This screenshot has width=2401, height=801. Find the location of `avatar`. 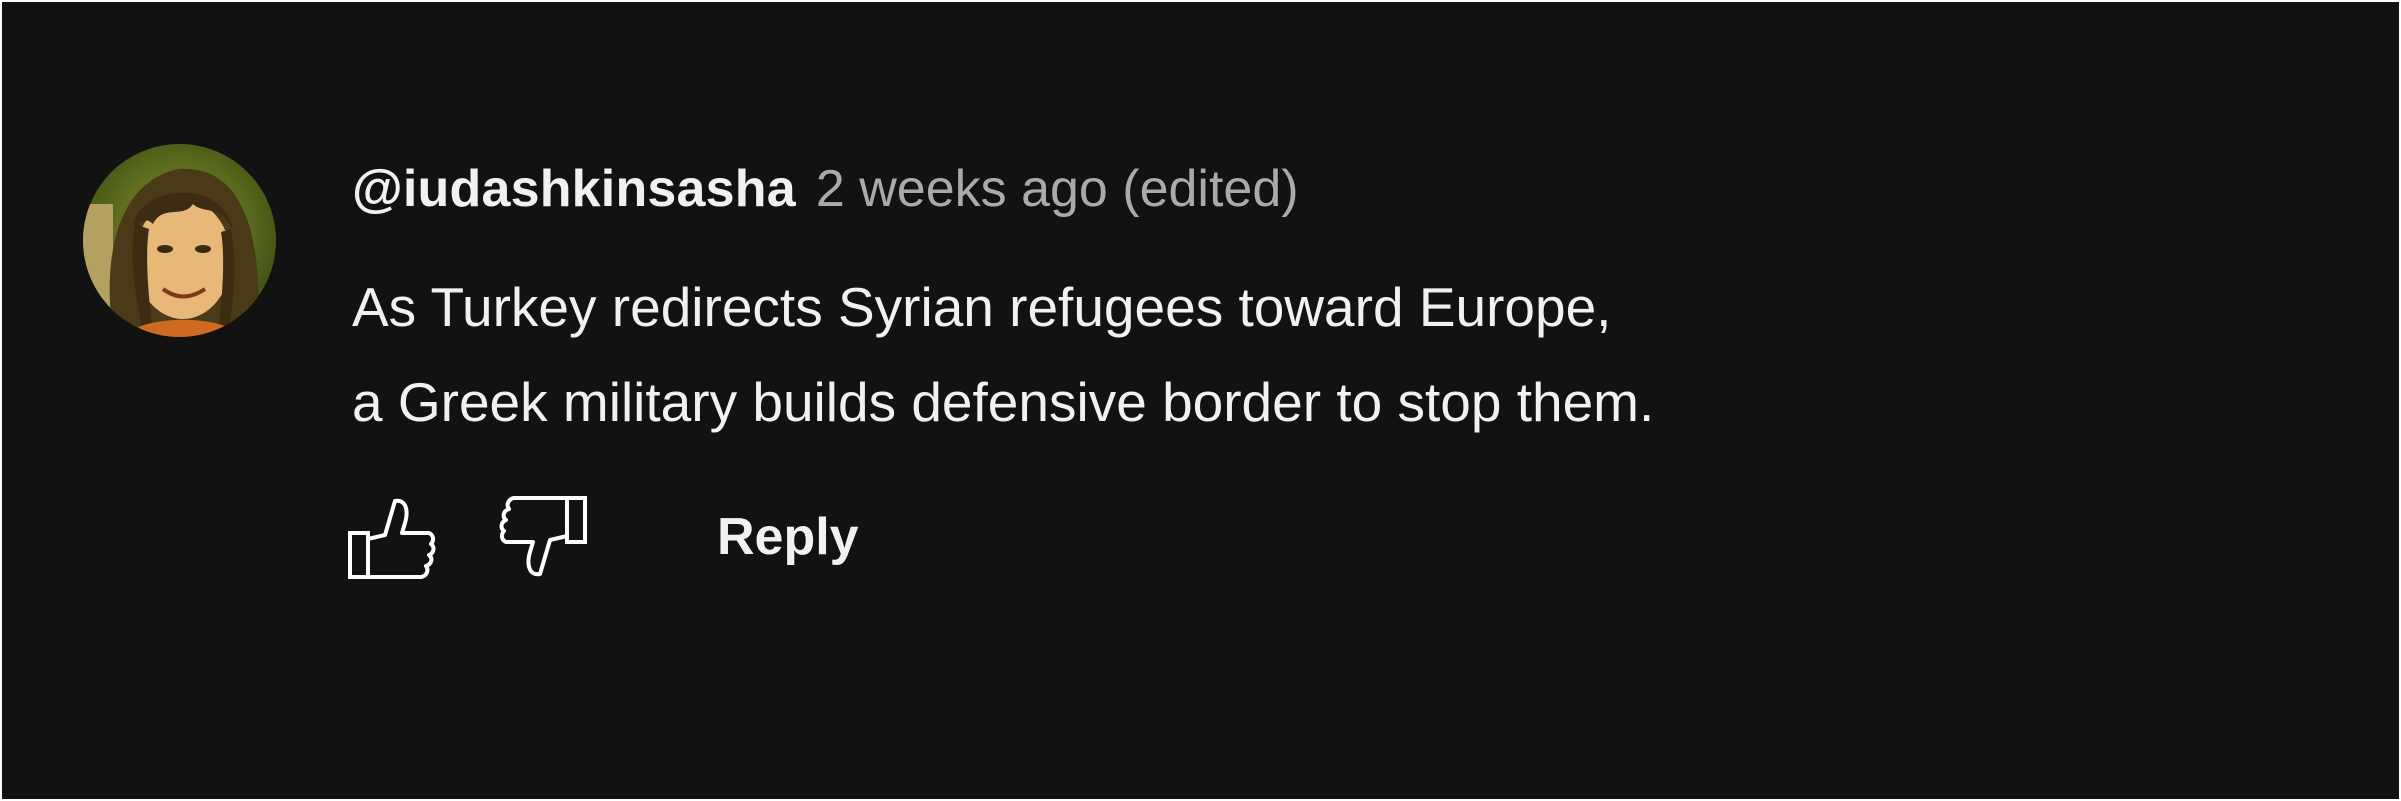

avatar is located at coordinates (179, 240).